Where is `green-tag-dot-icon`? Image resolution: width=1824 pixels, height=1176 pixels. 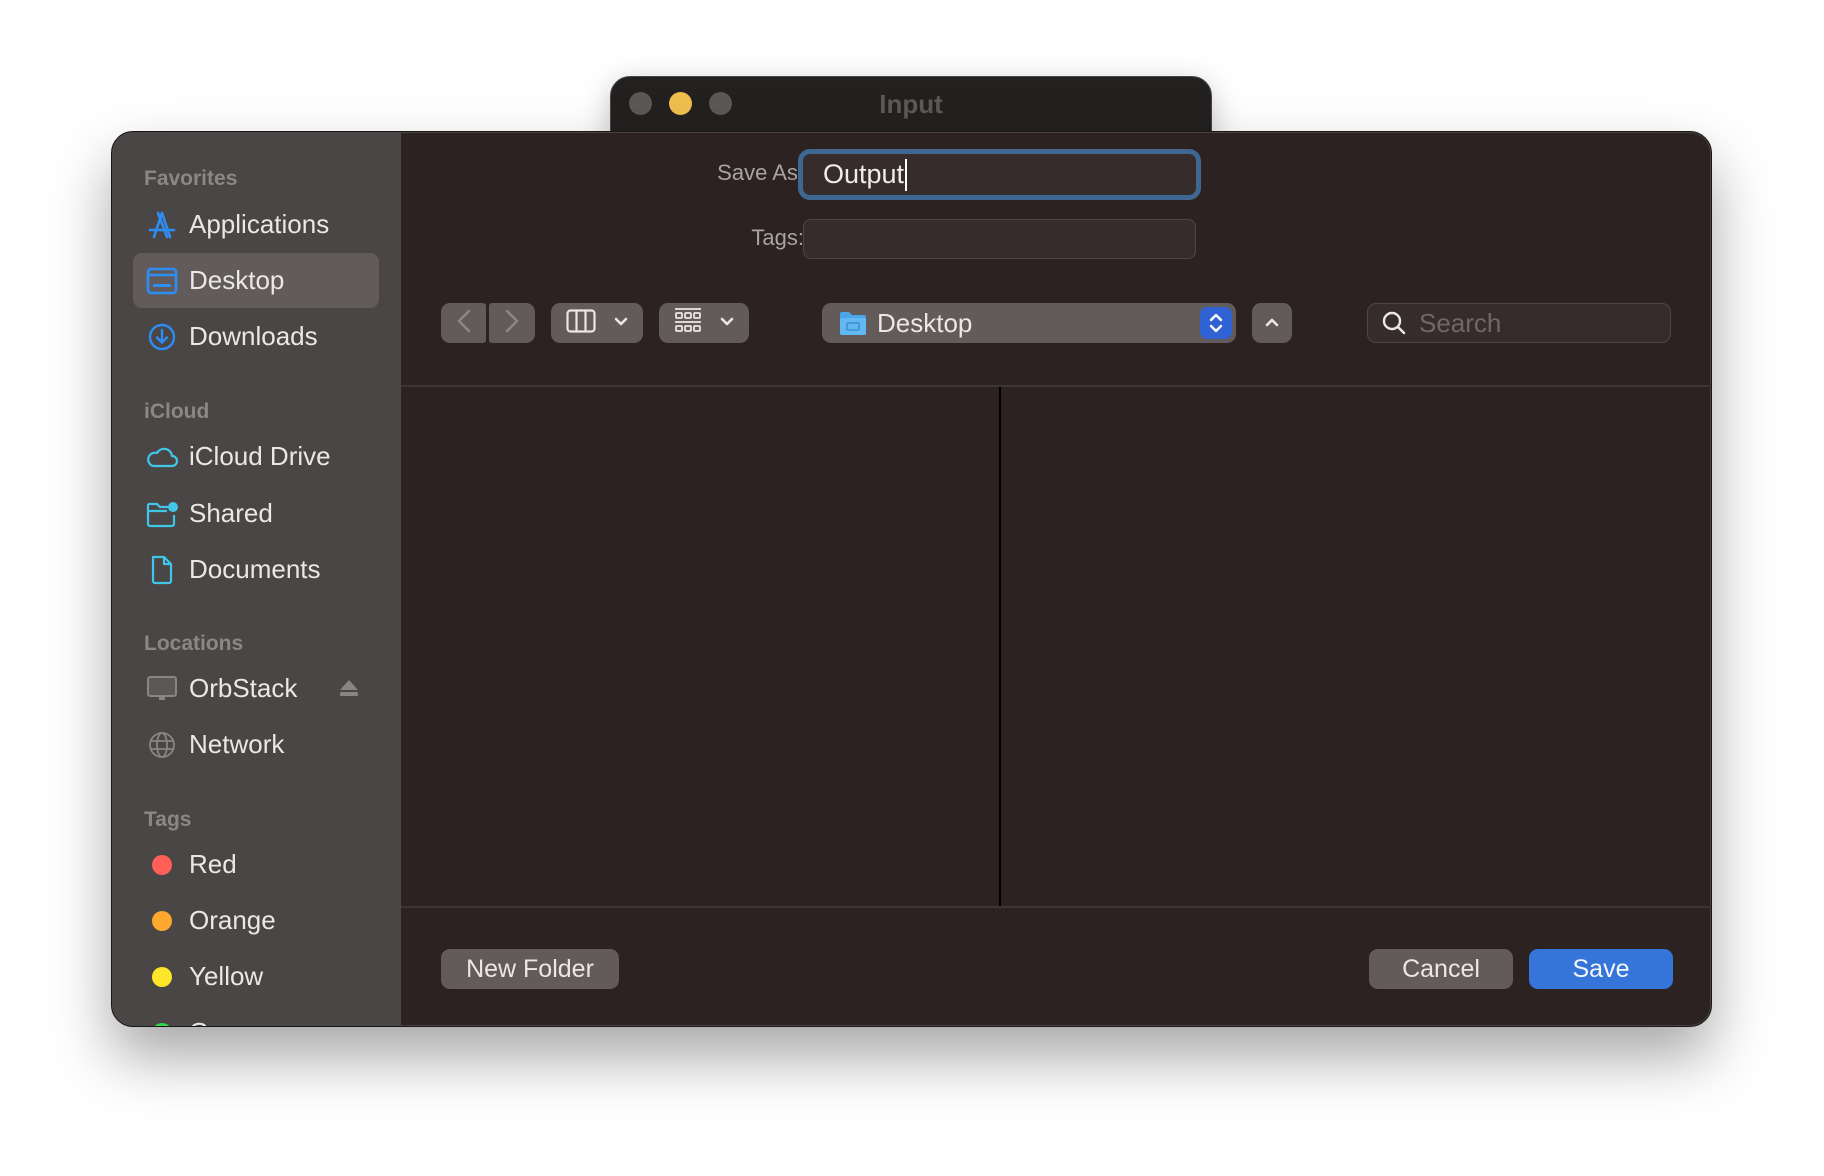 green-tag-dot-icon is located at coordinates (162, 1024).